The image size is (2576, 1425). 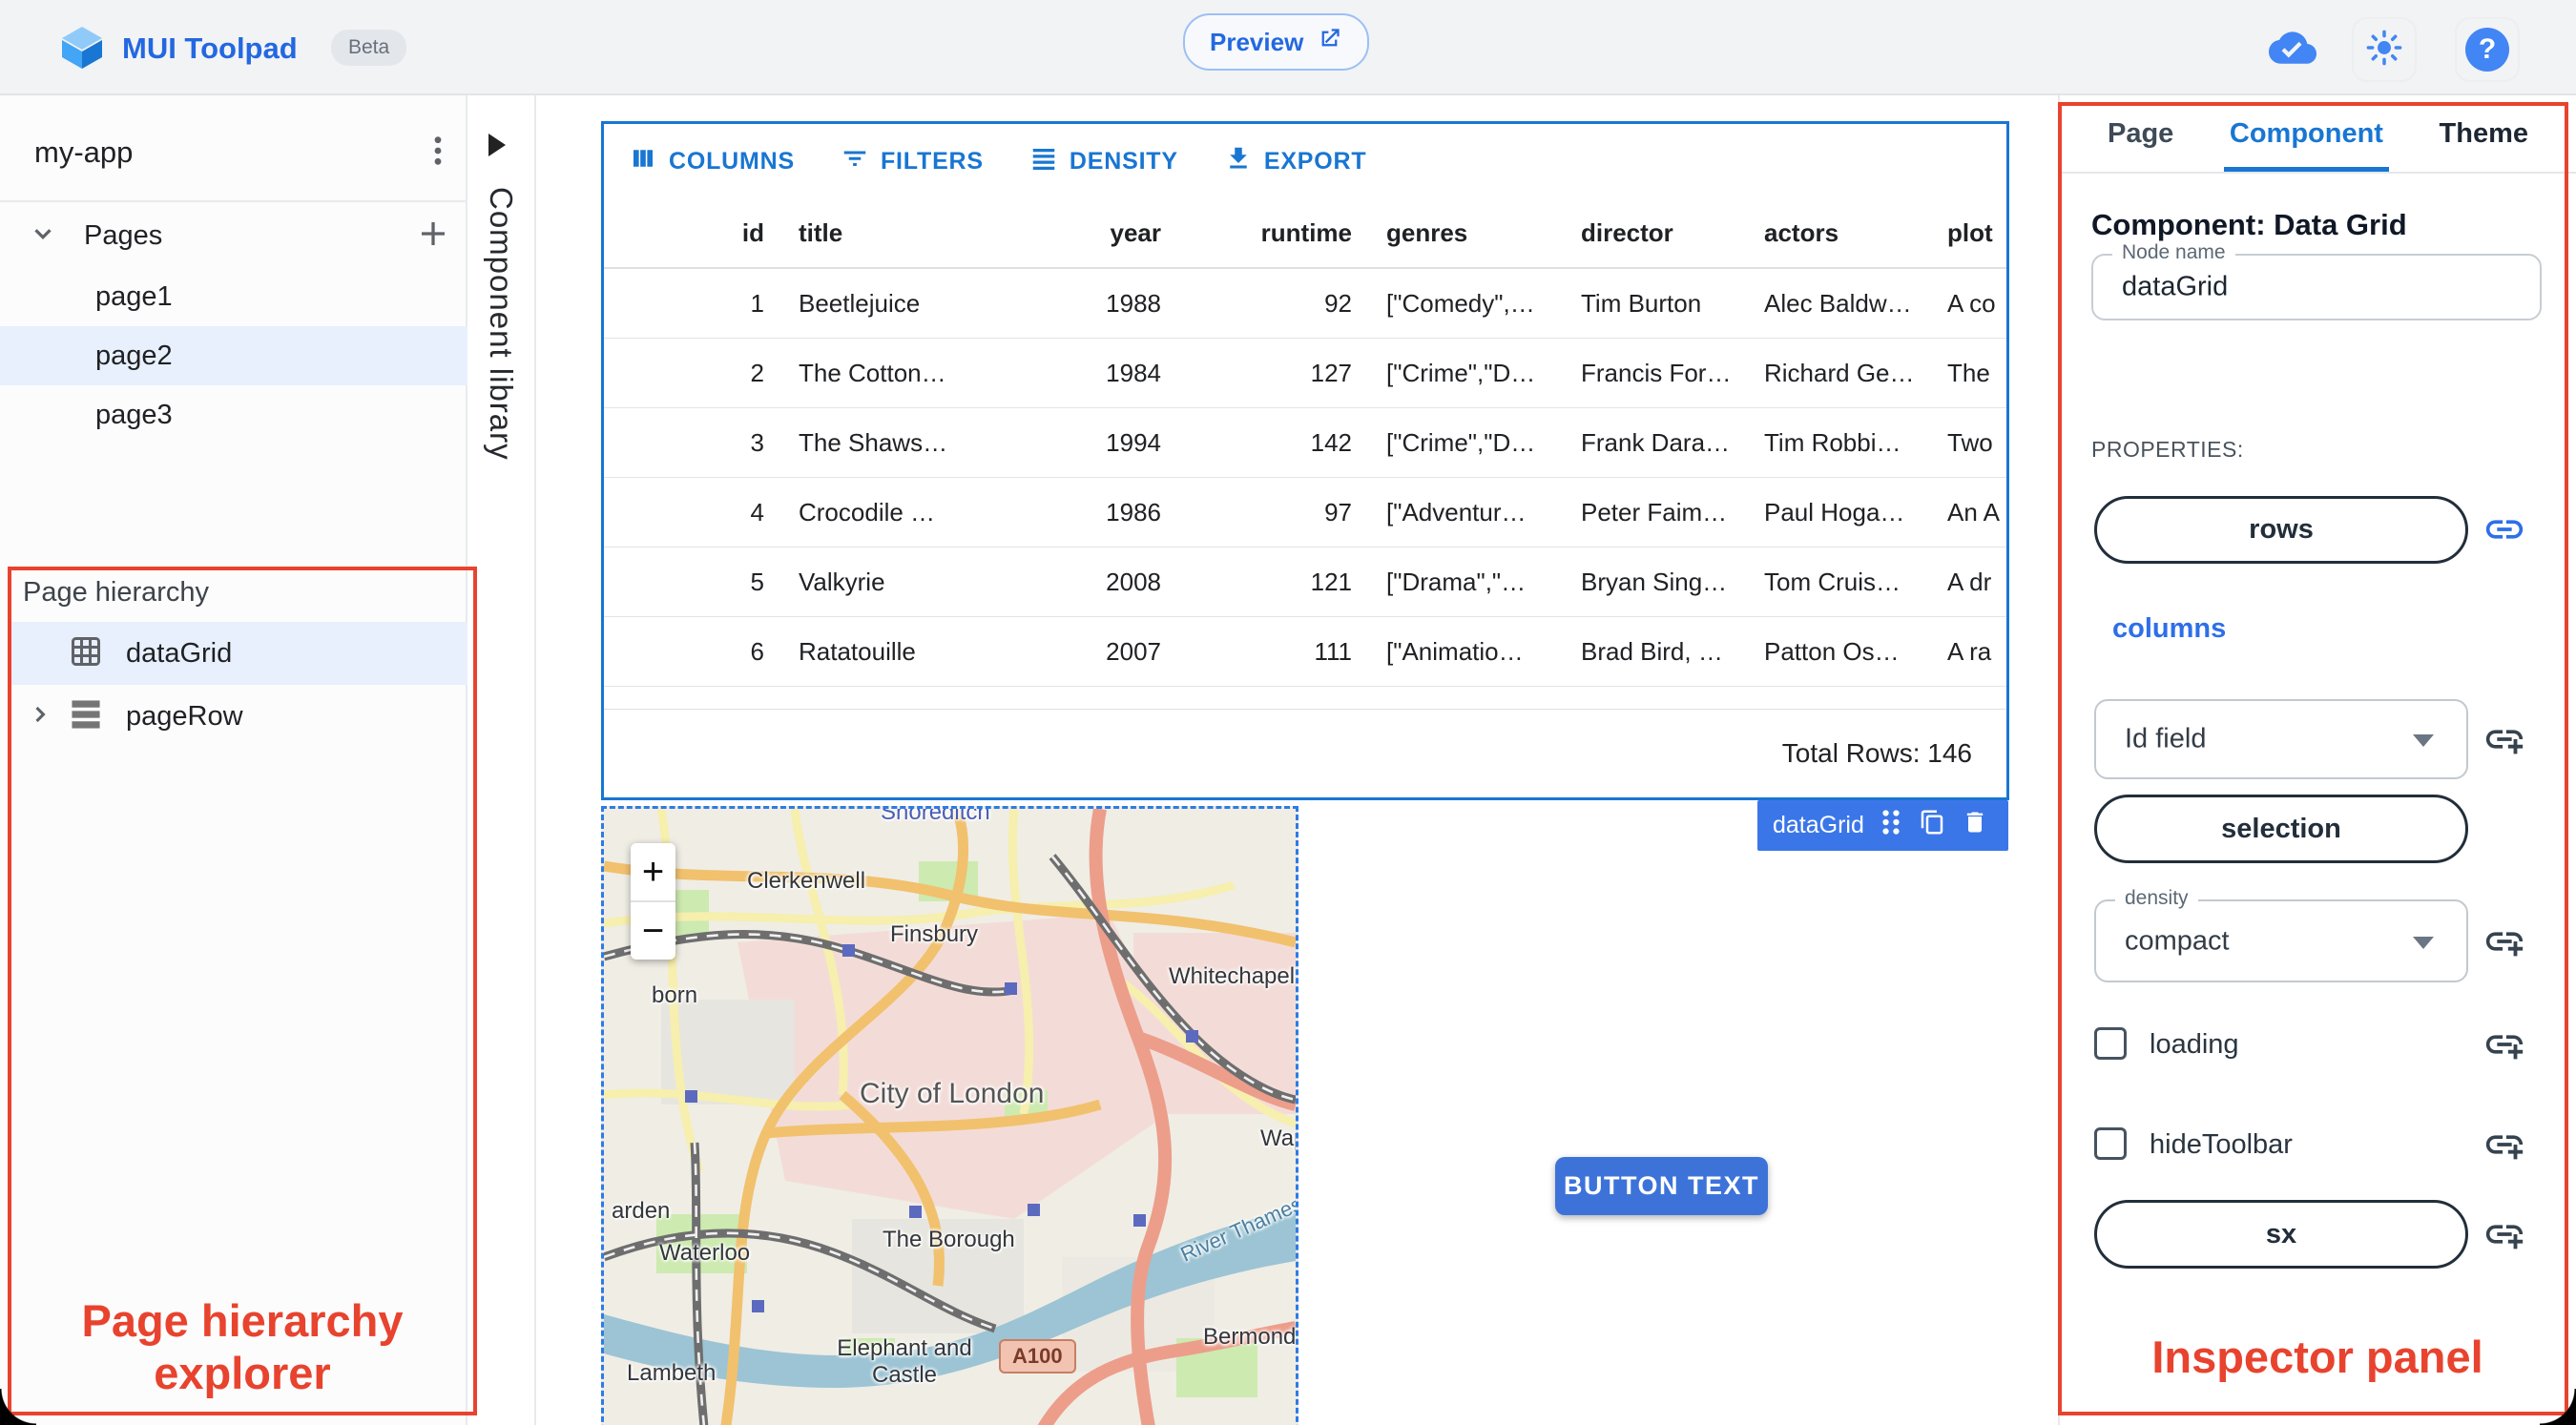 I want to click on cell: Ratatouille, so click(x=857, y=651).